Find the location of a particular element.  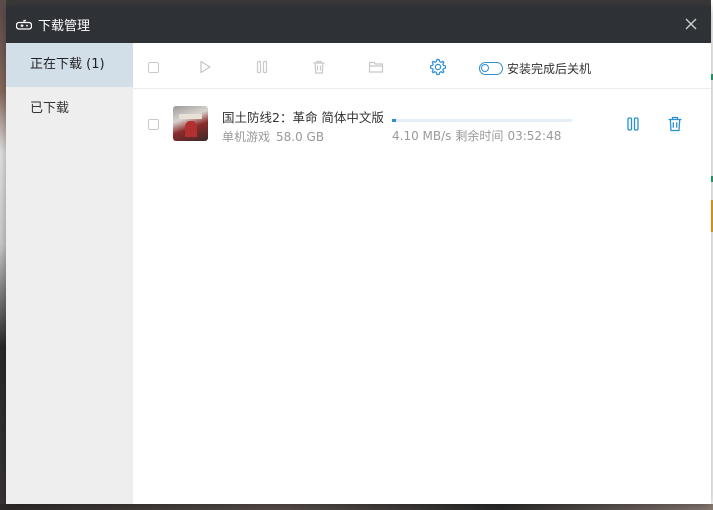

download-progress-fill is located at coordinates (394, 120).